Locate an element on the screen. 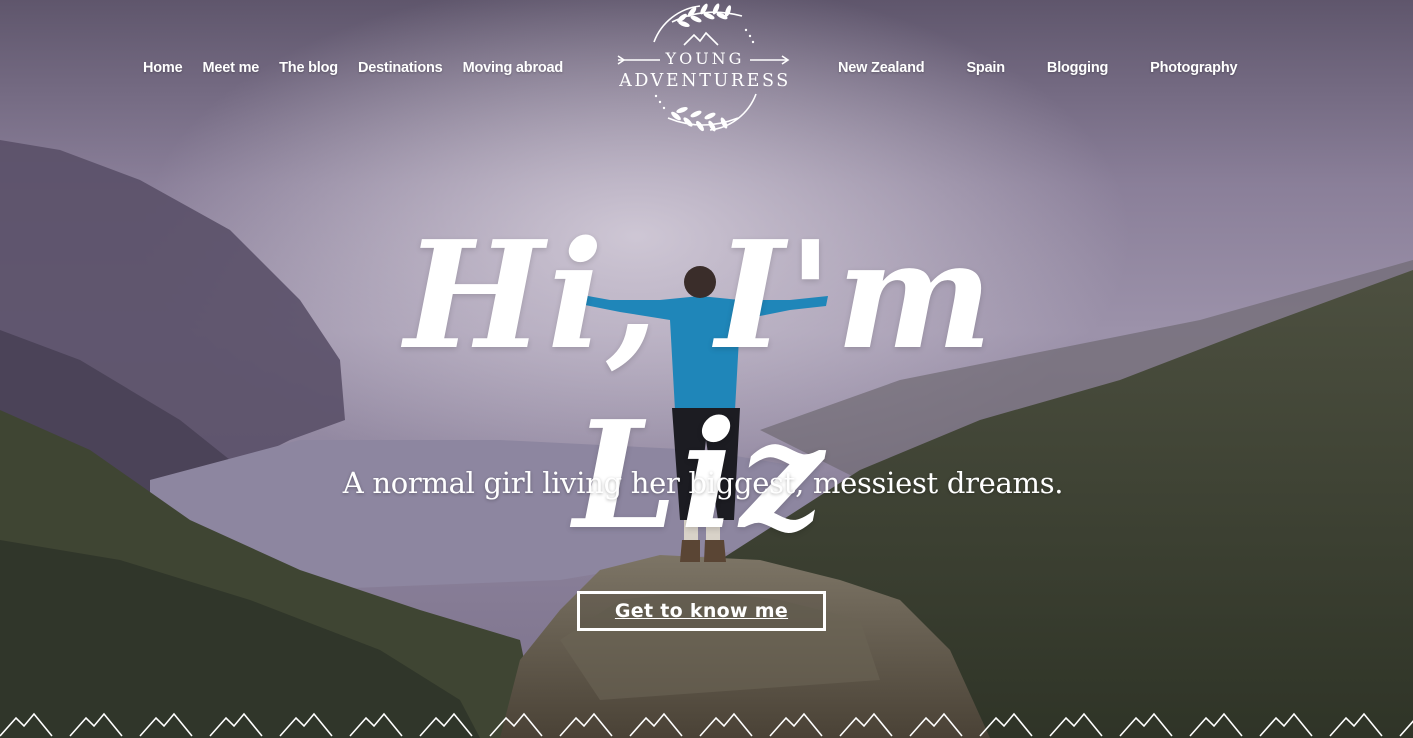 The height and width of the screenshot is (738, 1413). laurel-arrow-mountain-logo-icon is located at coordinates (703, 67).